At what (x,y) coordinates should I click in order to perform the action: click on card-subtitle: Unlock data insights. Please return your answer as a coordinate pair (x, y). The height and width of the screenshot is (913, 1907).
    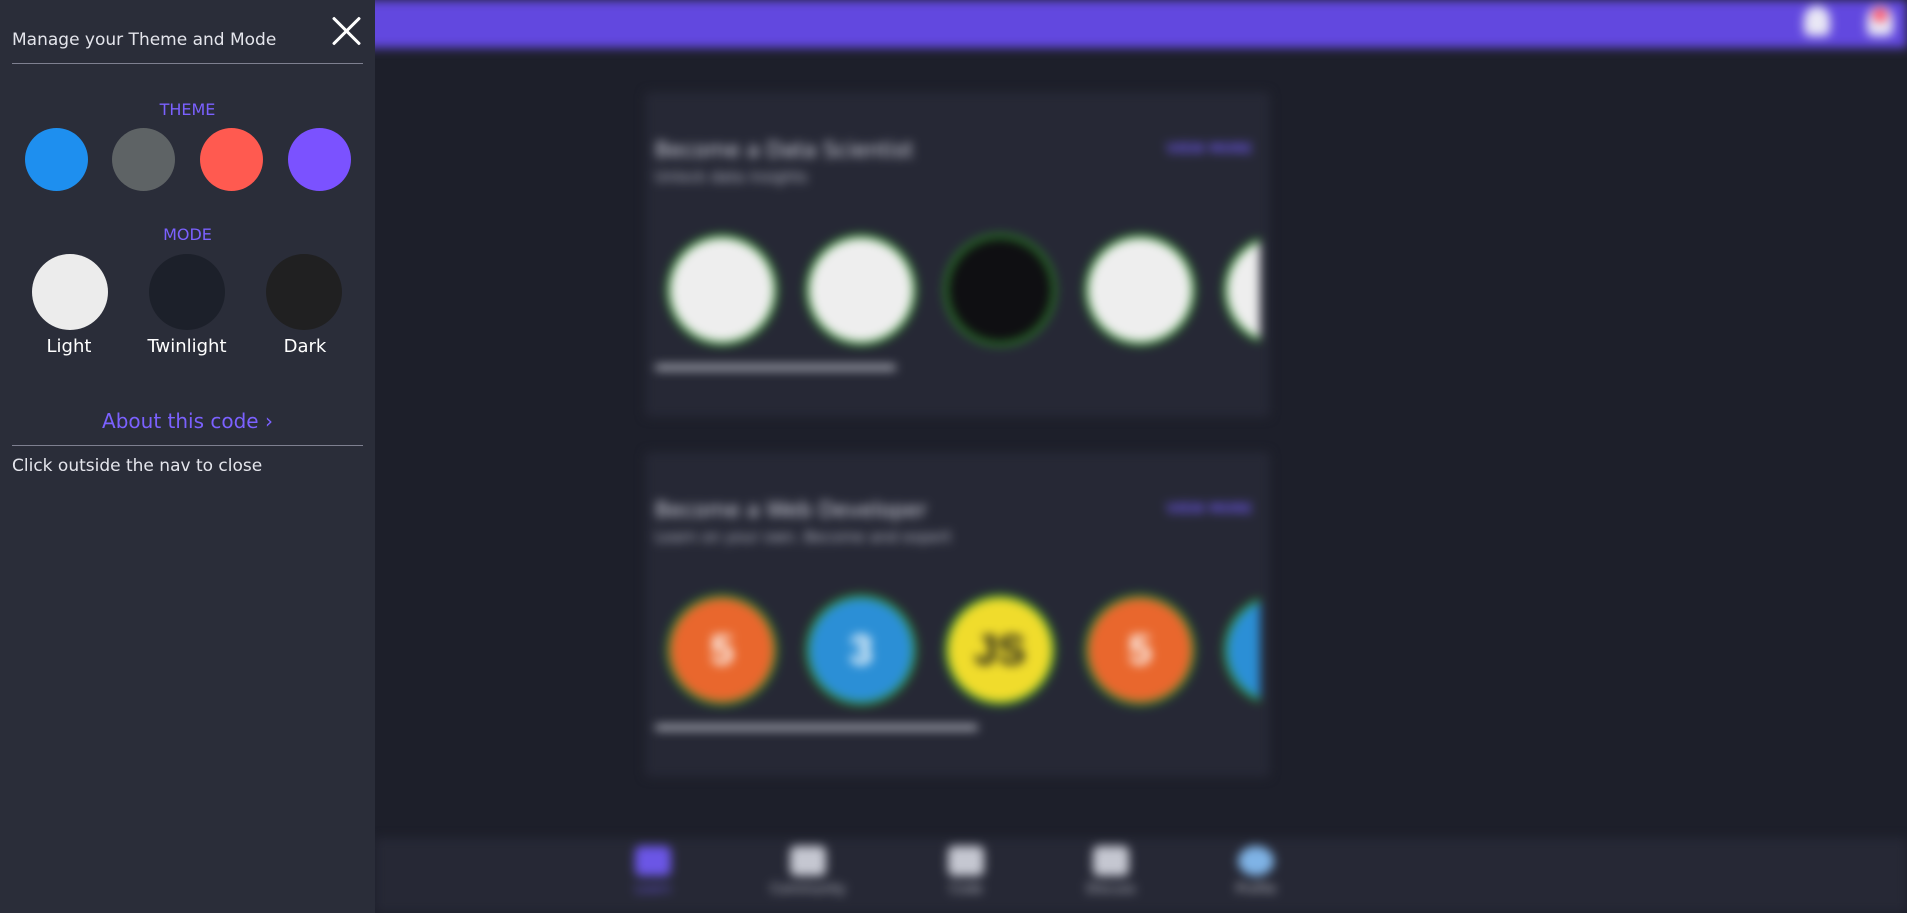
    Looking at the image, I should click on (731, 177).